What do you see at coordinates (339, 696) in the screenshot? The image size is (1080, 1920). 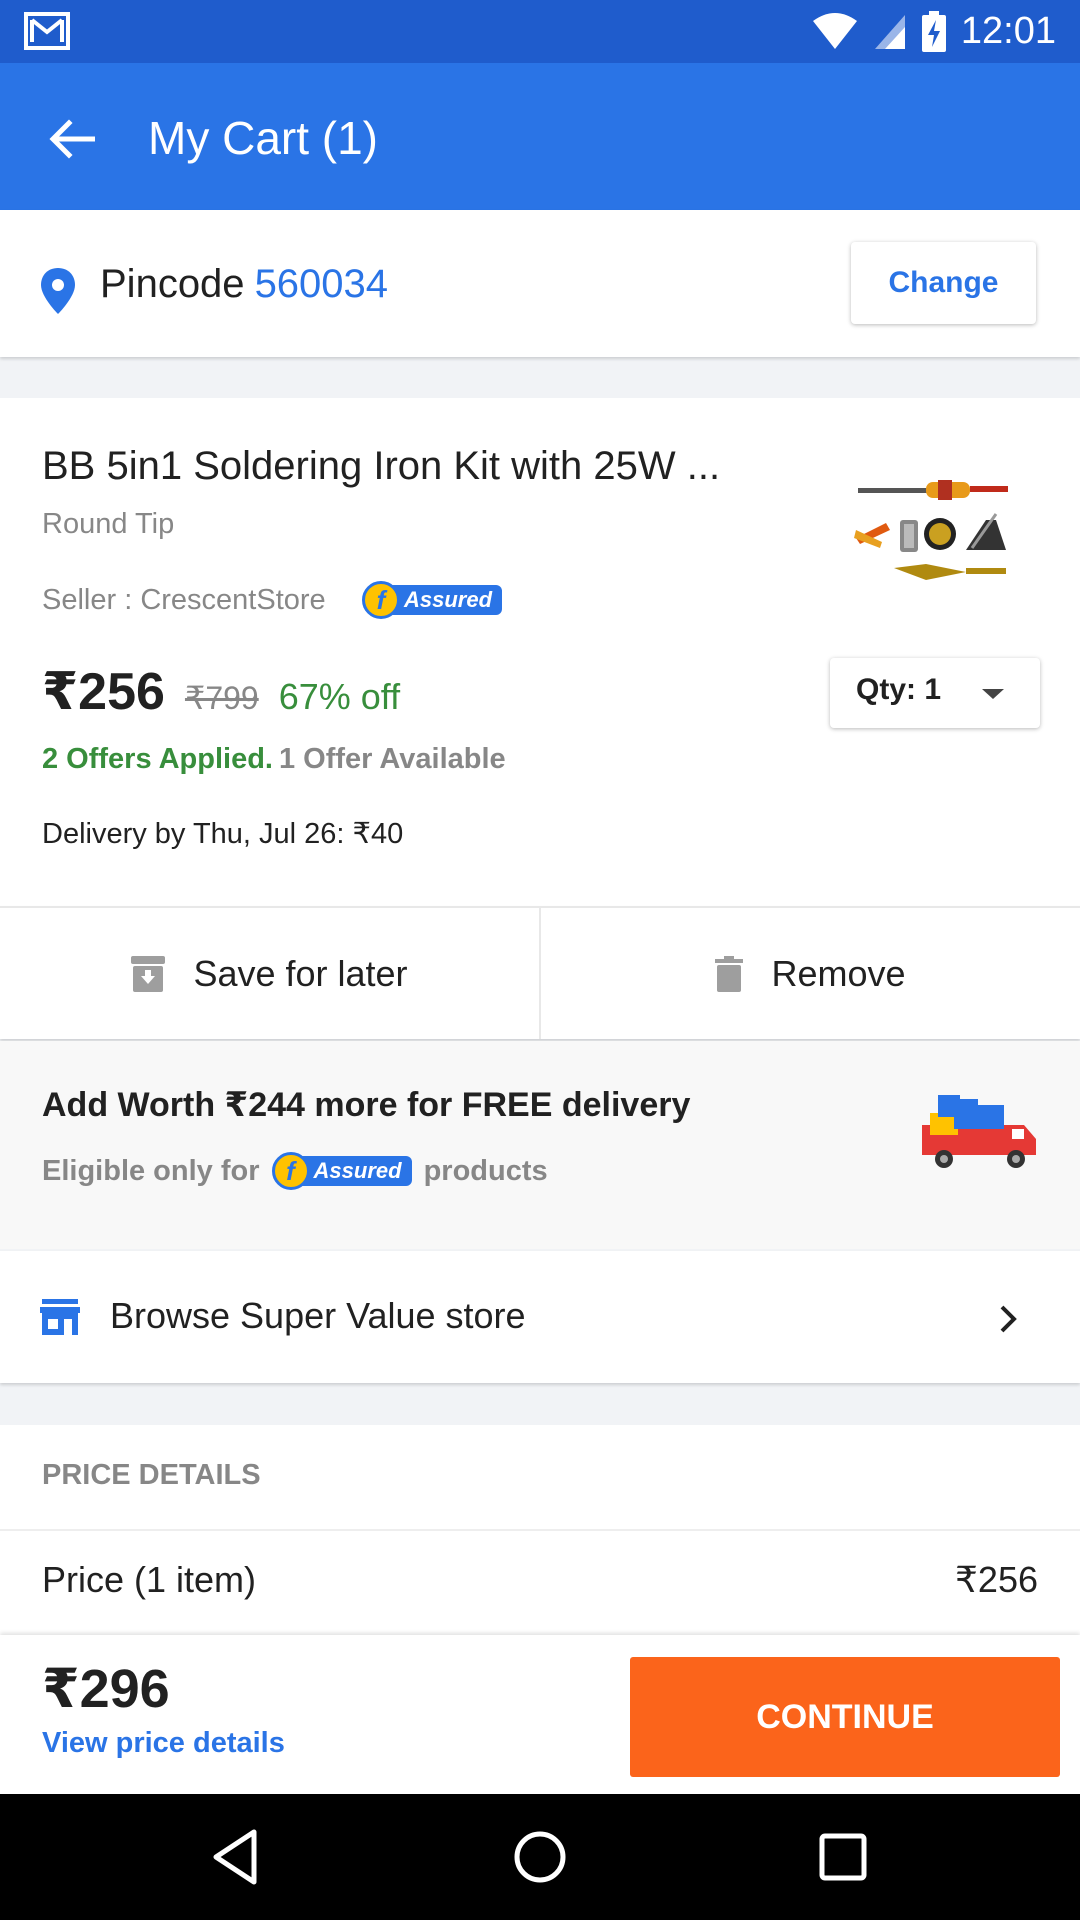 I see `product-discount: 67% off` at bounding box center [339, 696].